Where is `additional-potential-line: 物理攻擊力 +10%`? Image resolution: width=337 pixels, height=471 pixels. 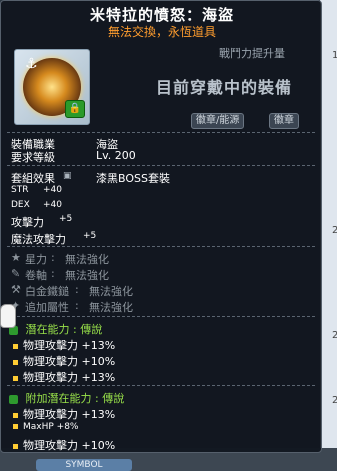
additional-potential-line: 物理攻擊力 +10% is located at coordinates (64, 445).